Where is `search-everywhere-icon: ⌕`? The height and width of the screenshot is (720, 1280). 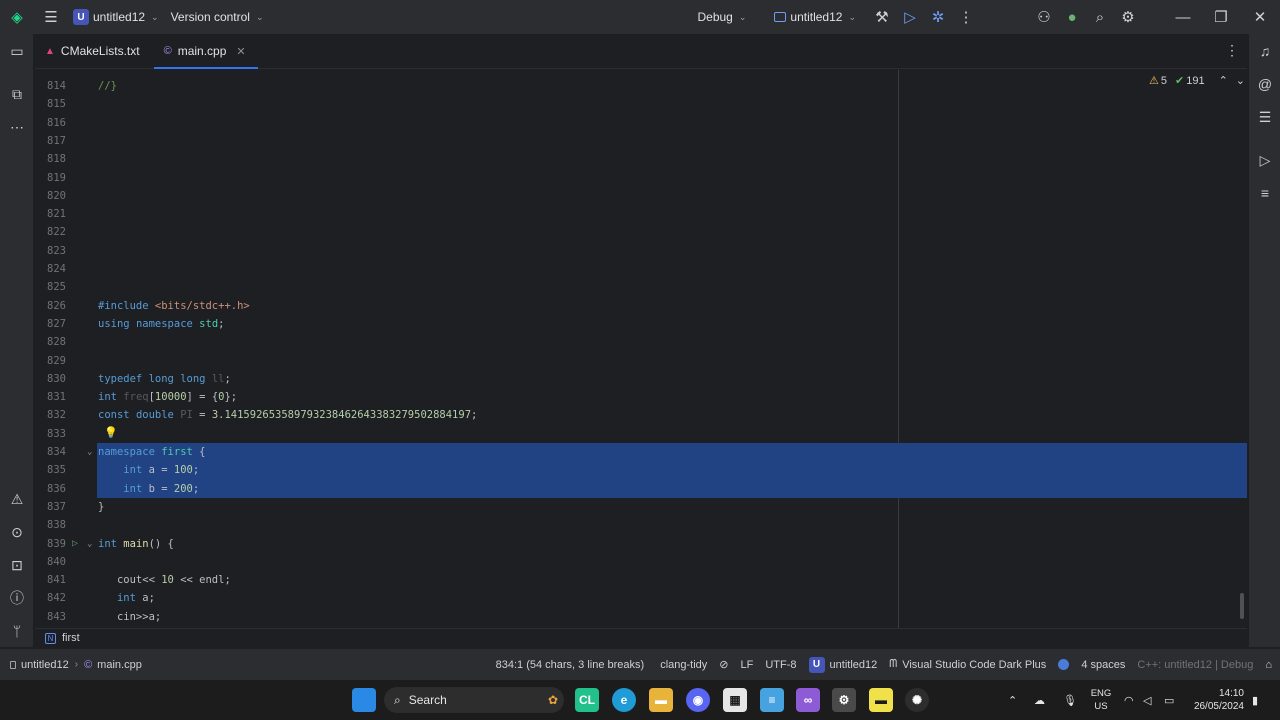 search-everywhere-icon: ⌕ is located at coordinates (1100, 17).